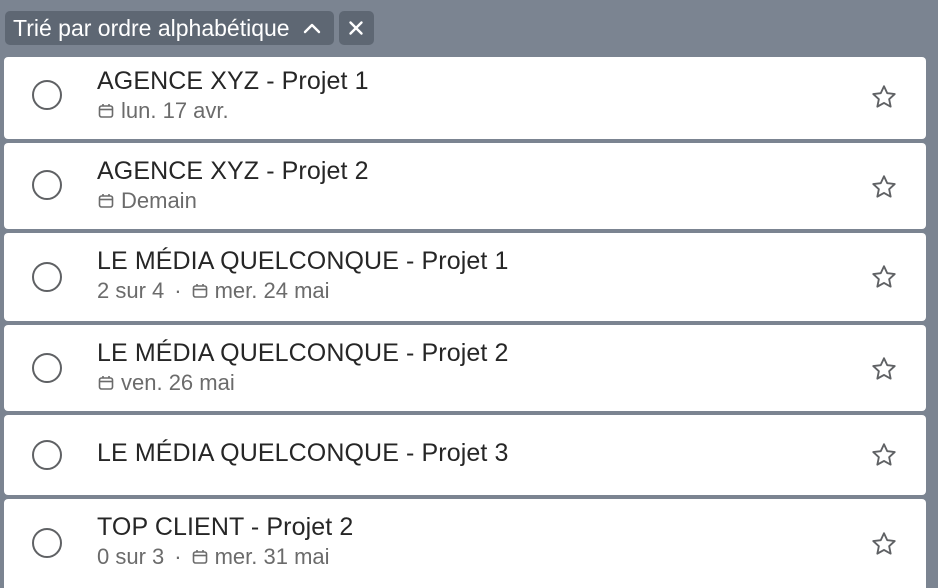 The image size is (938, 588). I want to click on task-meta: lun. 17 avr., so click(163, 111).